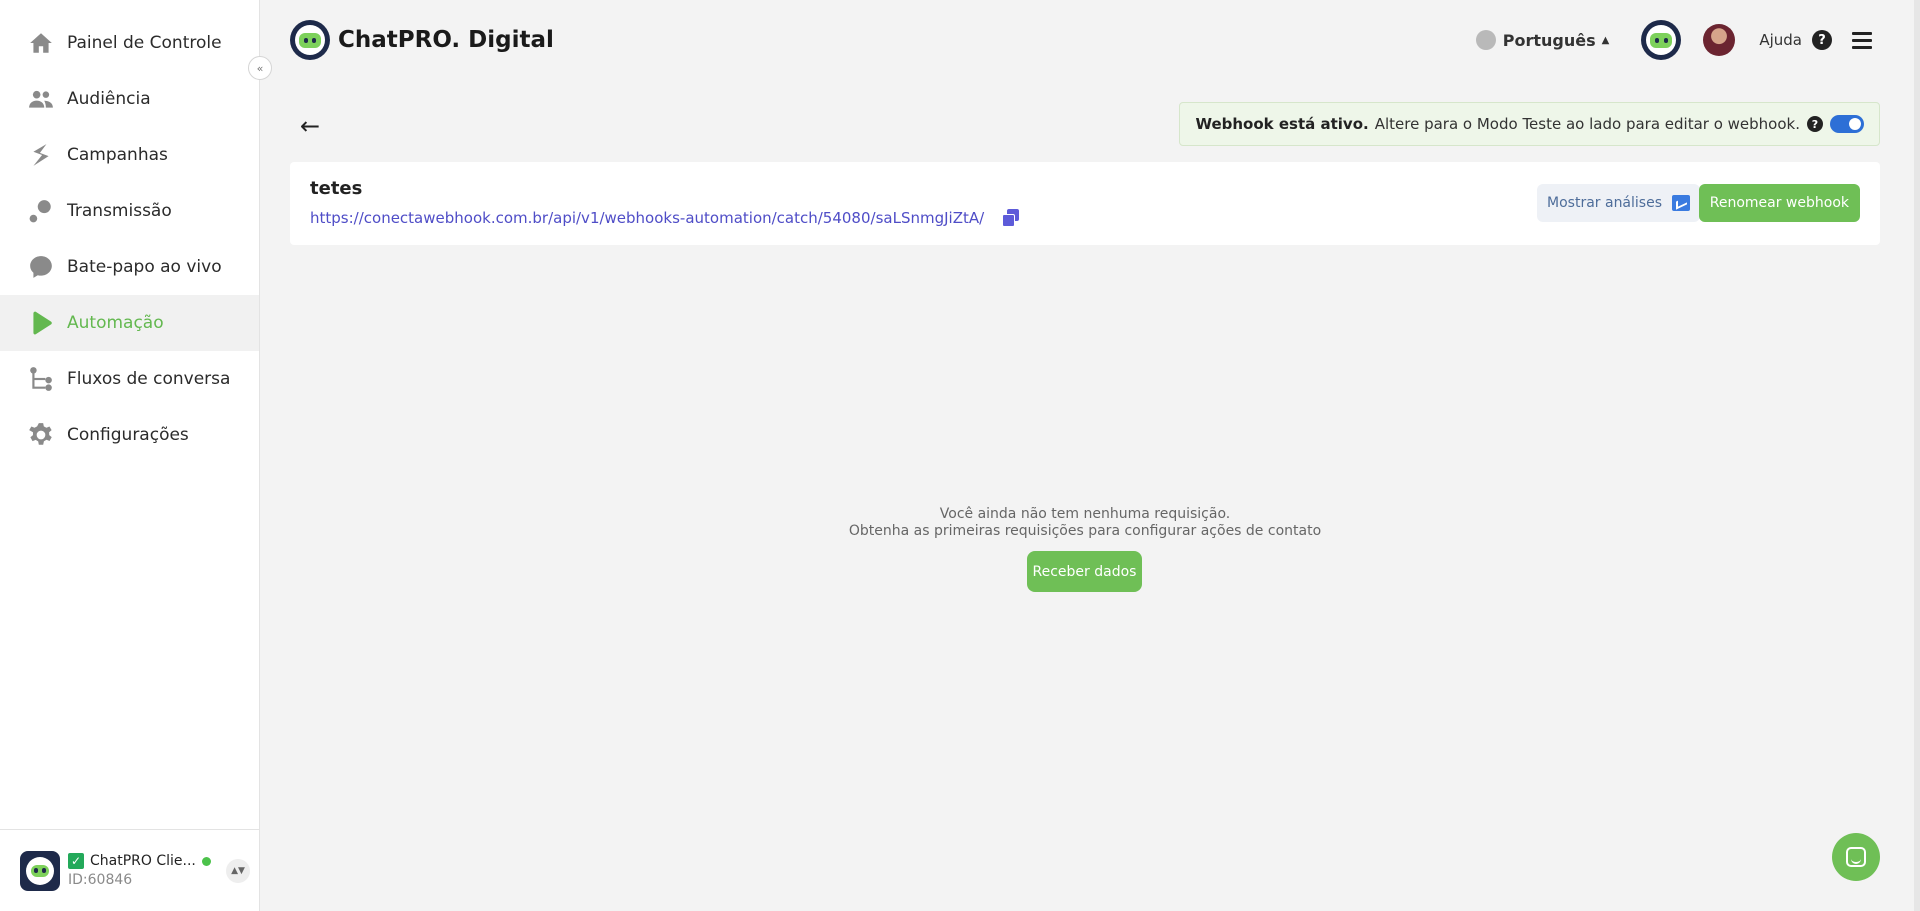 This screenshot has height=911, width=1920. What do you see at coordinates (1719, 40) in the screenshot?
I see `user-avatar` at bounding box center [1719, 40].